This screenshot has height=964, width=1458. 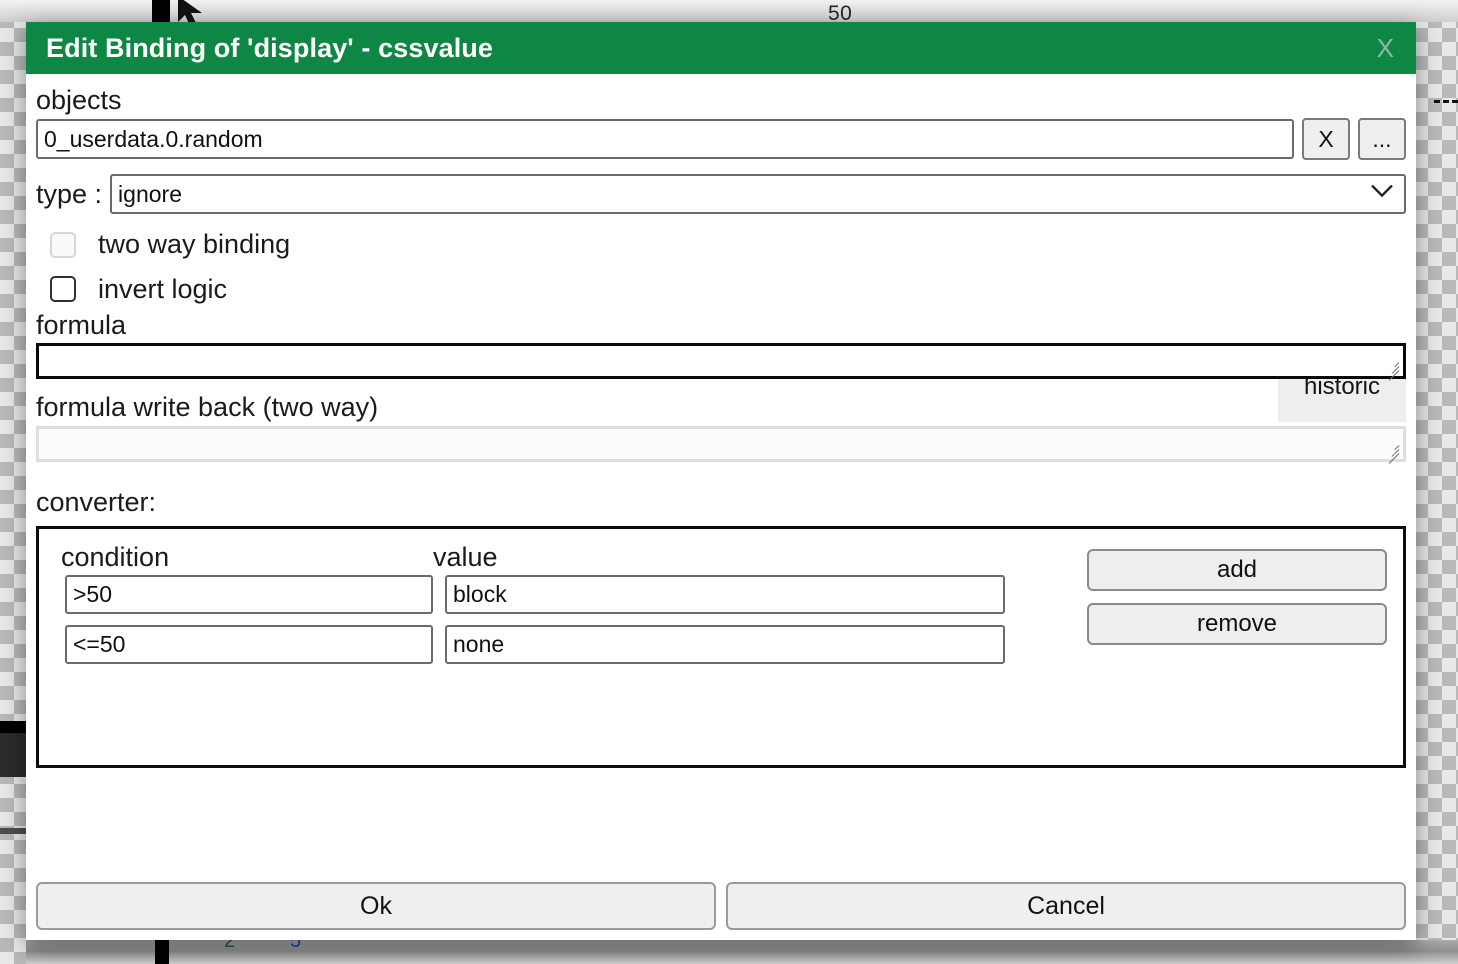 I want to click on invert-logic-checkbox, so click(x=63, y=288).